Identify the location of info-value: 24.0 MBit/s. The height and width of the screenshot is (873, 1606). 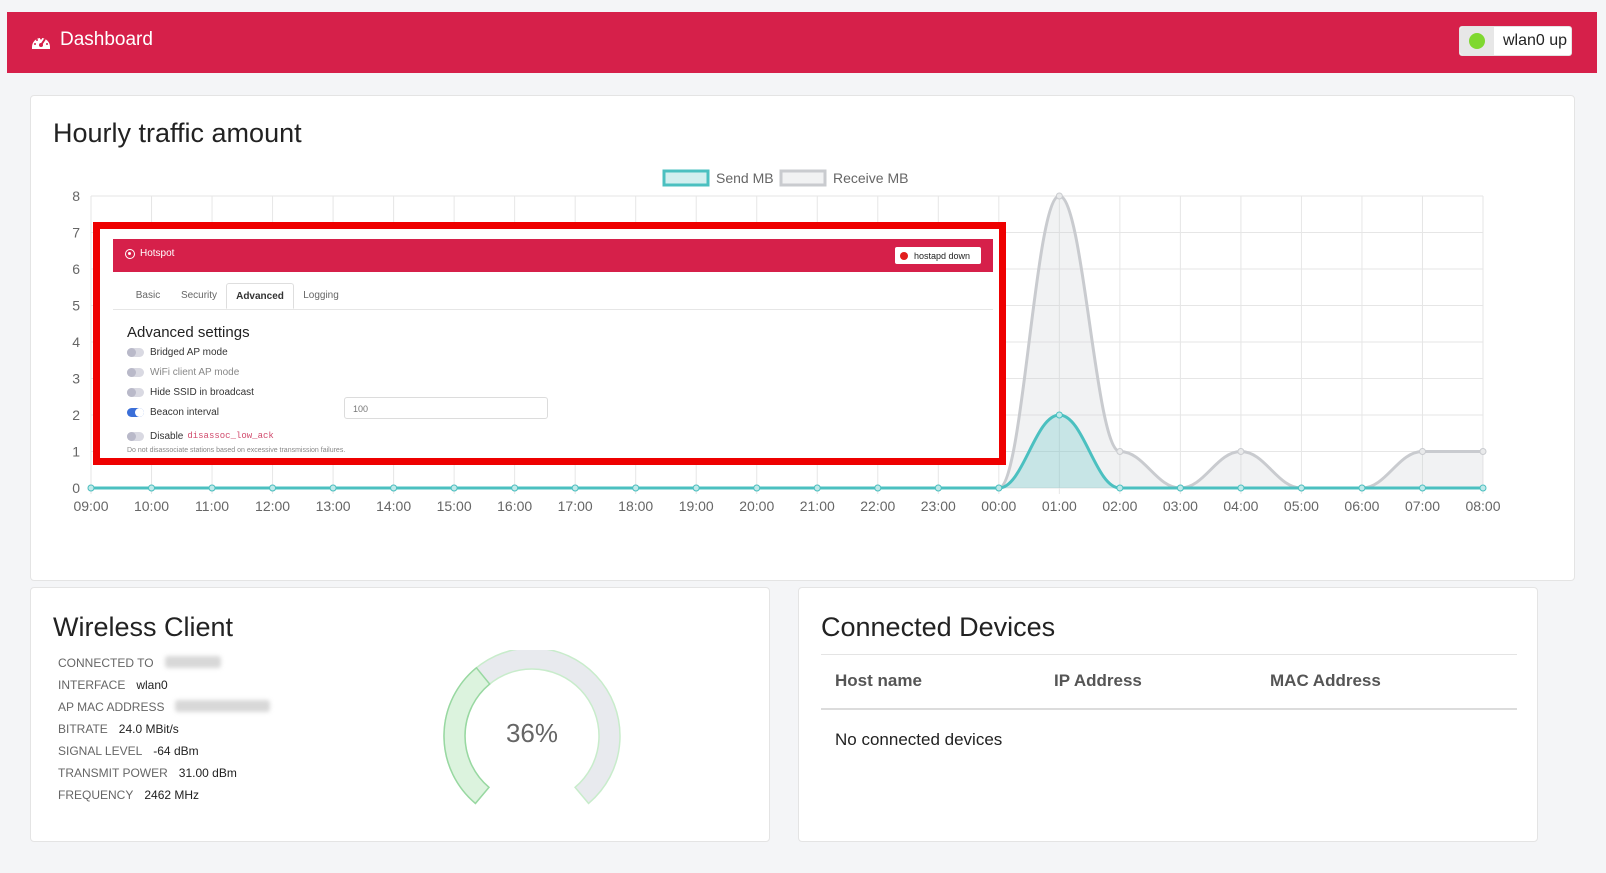
(148, 729).